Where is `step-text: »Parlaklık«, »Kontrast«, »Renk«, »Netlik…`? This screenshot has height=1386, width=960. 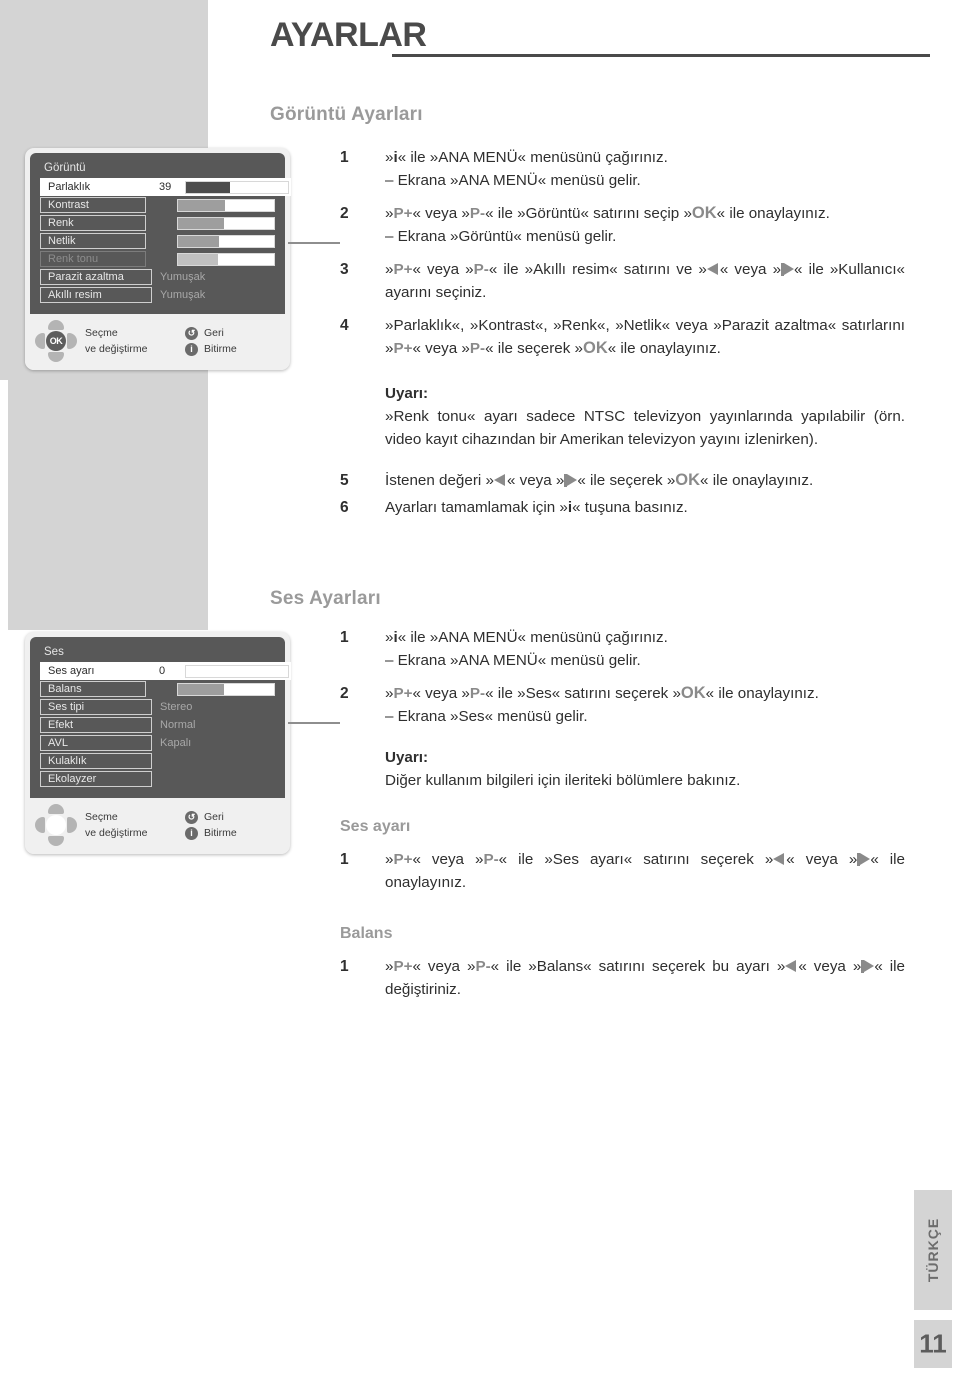 step-text: »Parlaklık«, »Kontrast«, »Renk«, »Netlik… is located at coordinates (645, 337).